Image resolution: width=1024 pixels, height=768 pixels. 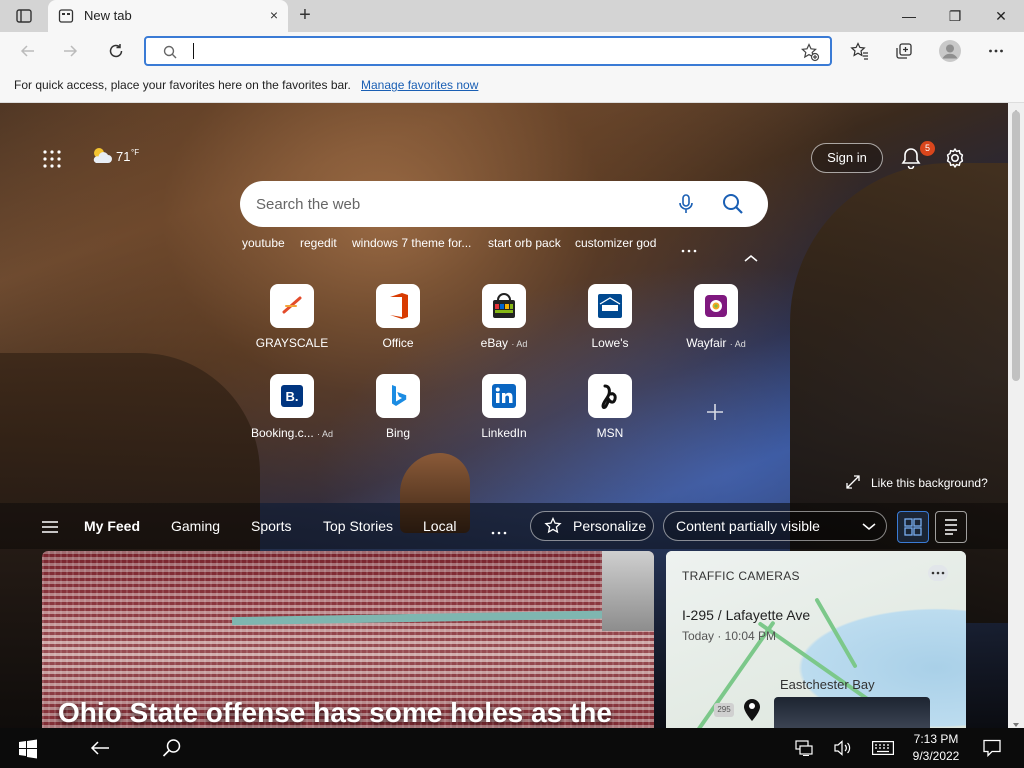 I want to click on linkedin-logo-icon, so click(x=504, y=396).